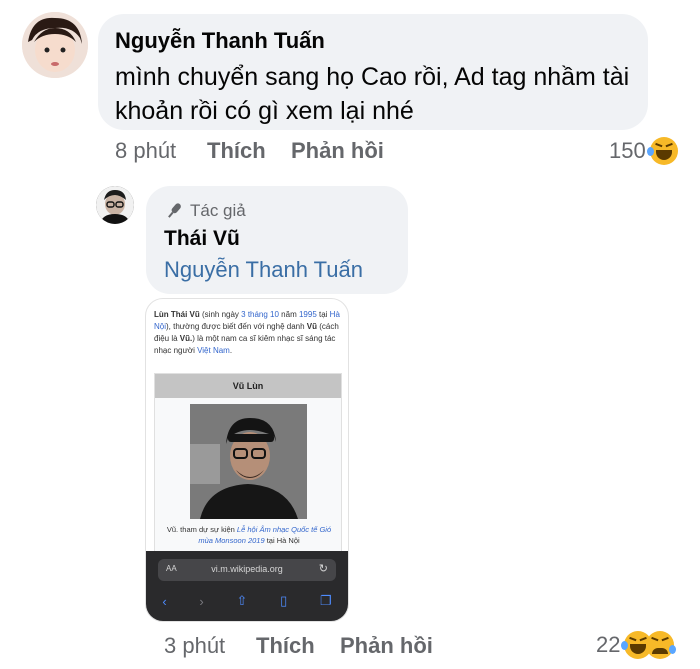 This screenshot has width=700, height=669. What do you see at coordinates (202, 239) in the screenshot?
I see `reply-author-name: Thái Vũ` at bounding box center [202, 239].